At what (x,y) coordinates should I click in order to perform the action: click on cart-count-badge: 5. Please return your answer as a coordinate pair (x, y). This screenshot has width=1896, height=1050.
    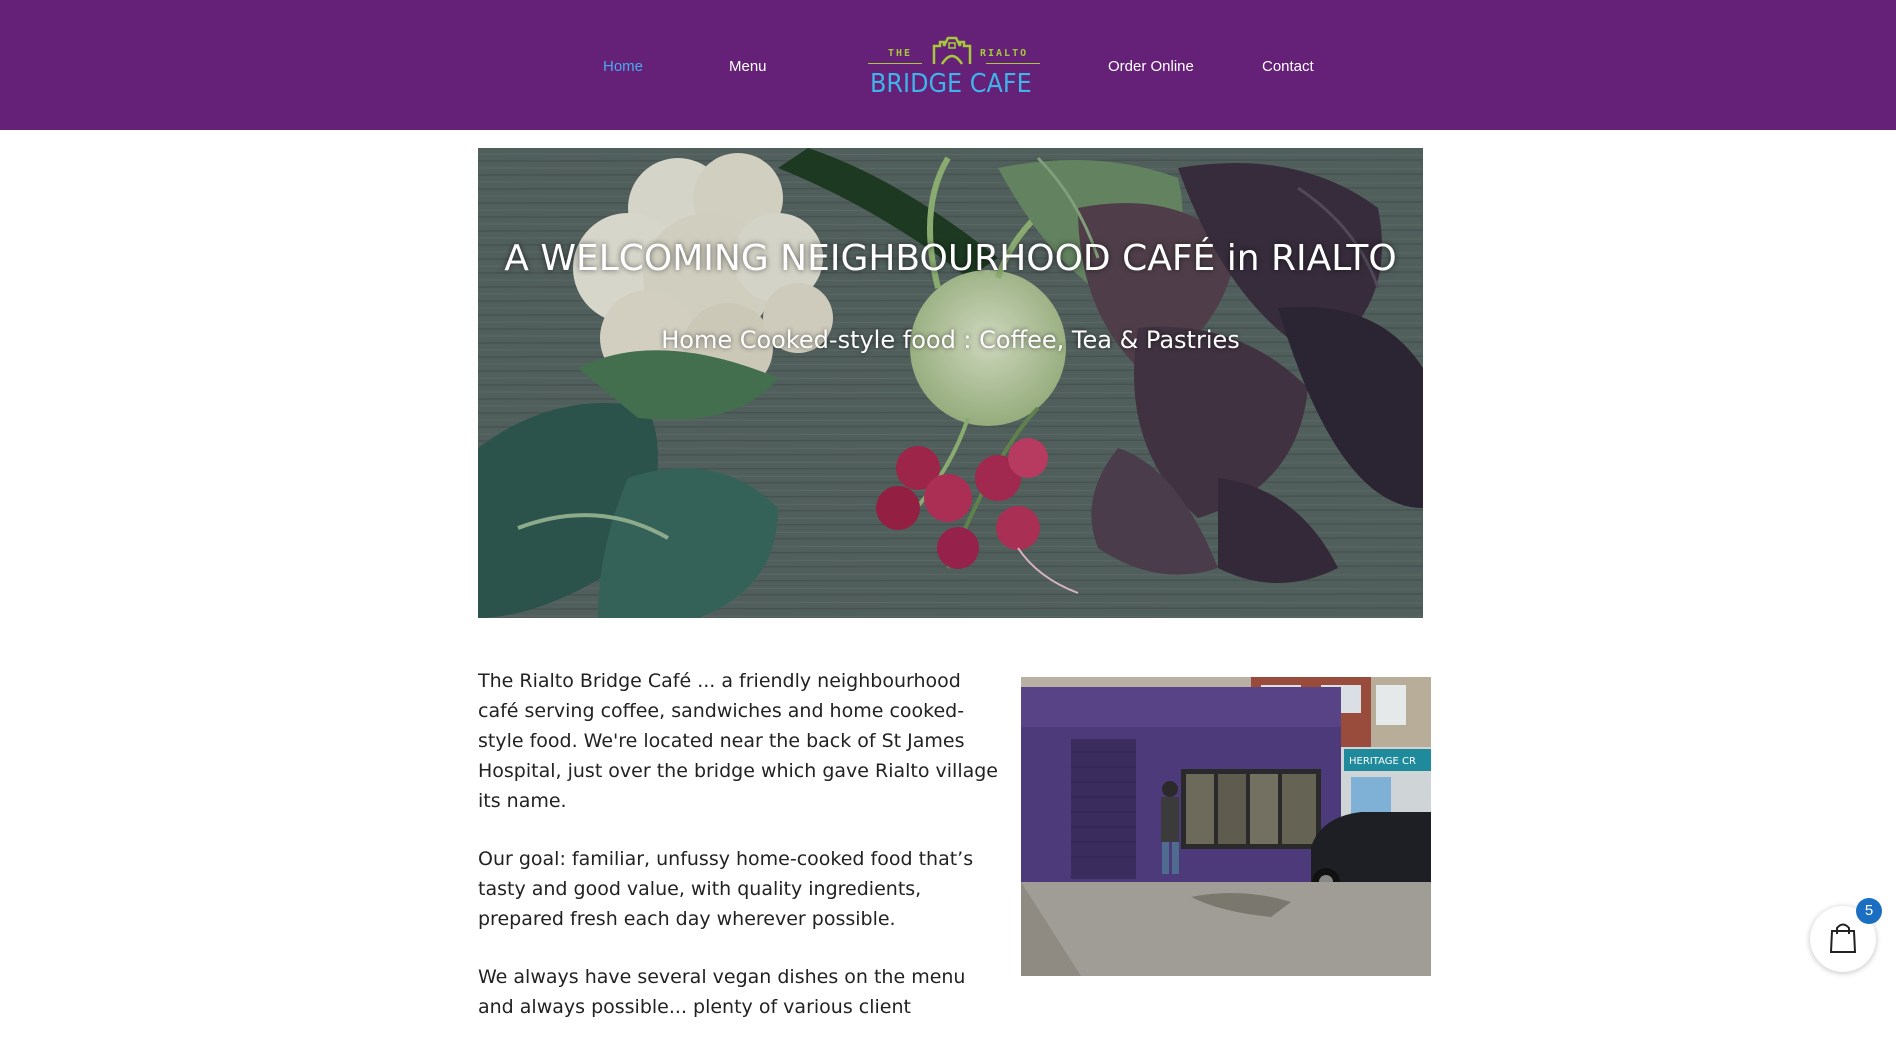
    Looking at the image, I should click on (1869, 911).